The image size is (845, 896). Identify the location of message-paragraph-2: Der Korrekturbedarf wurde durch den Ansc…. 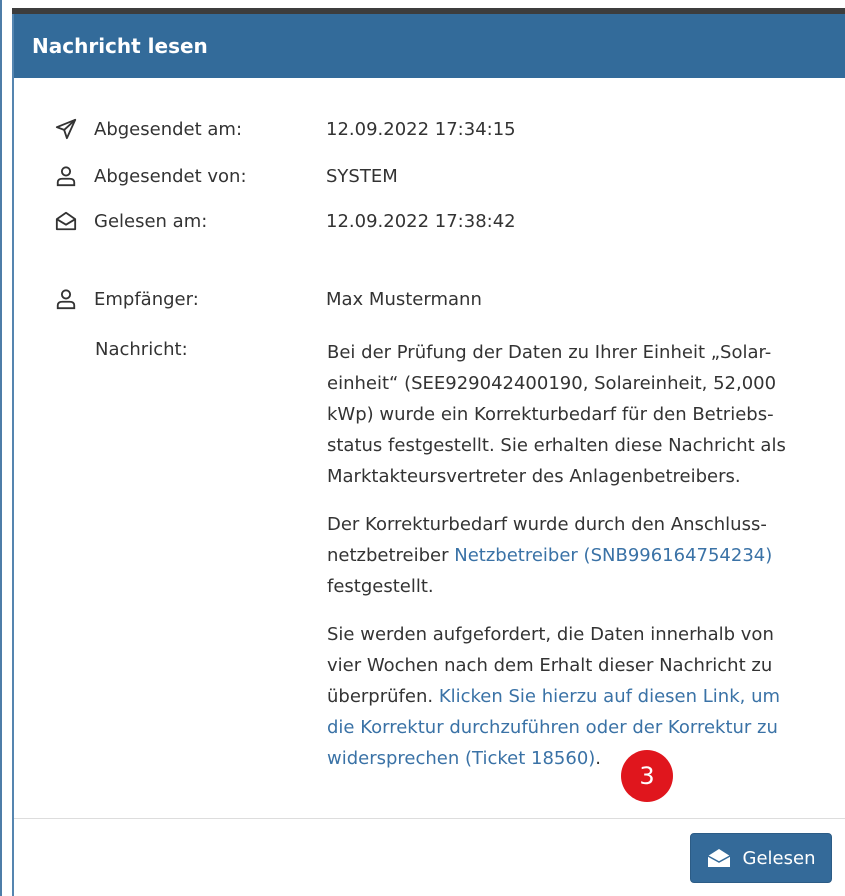
(564, 555).